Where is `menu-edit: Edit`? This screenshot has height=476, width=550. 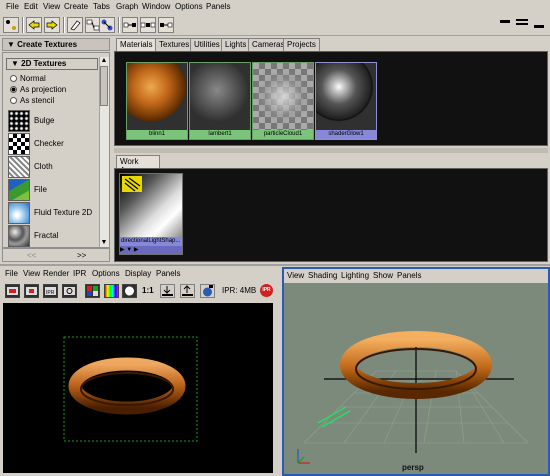
menu-edit: Edit is located at coordinates (31, 6).